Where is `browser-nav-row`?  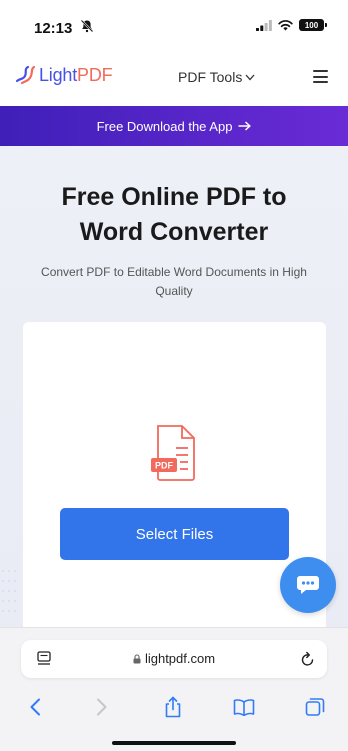
browser-nav-row is located at coordinates (174, 707).